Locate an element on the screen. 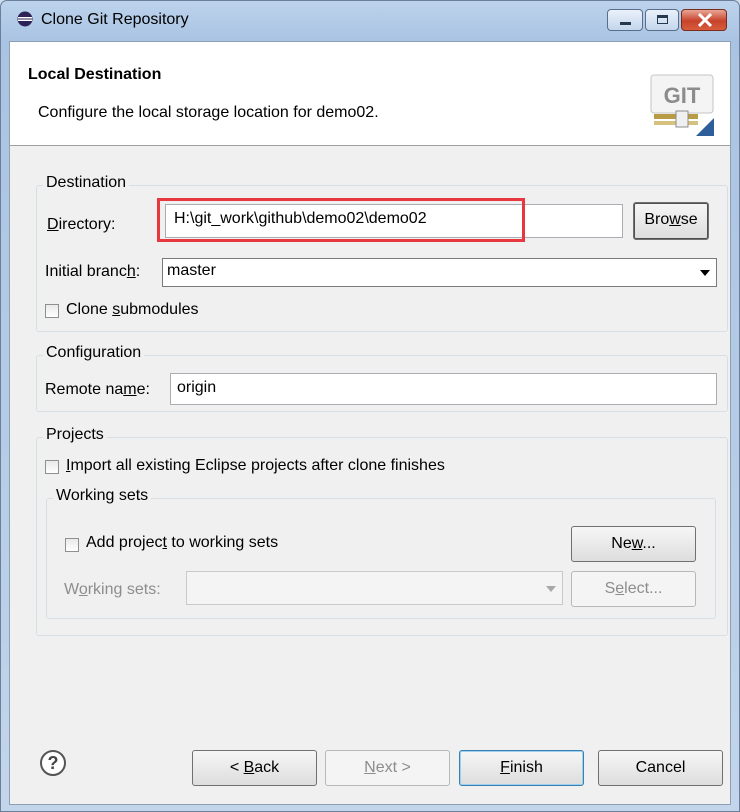  close-icon is located at coordinates (705, 20).